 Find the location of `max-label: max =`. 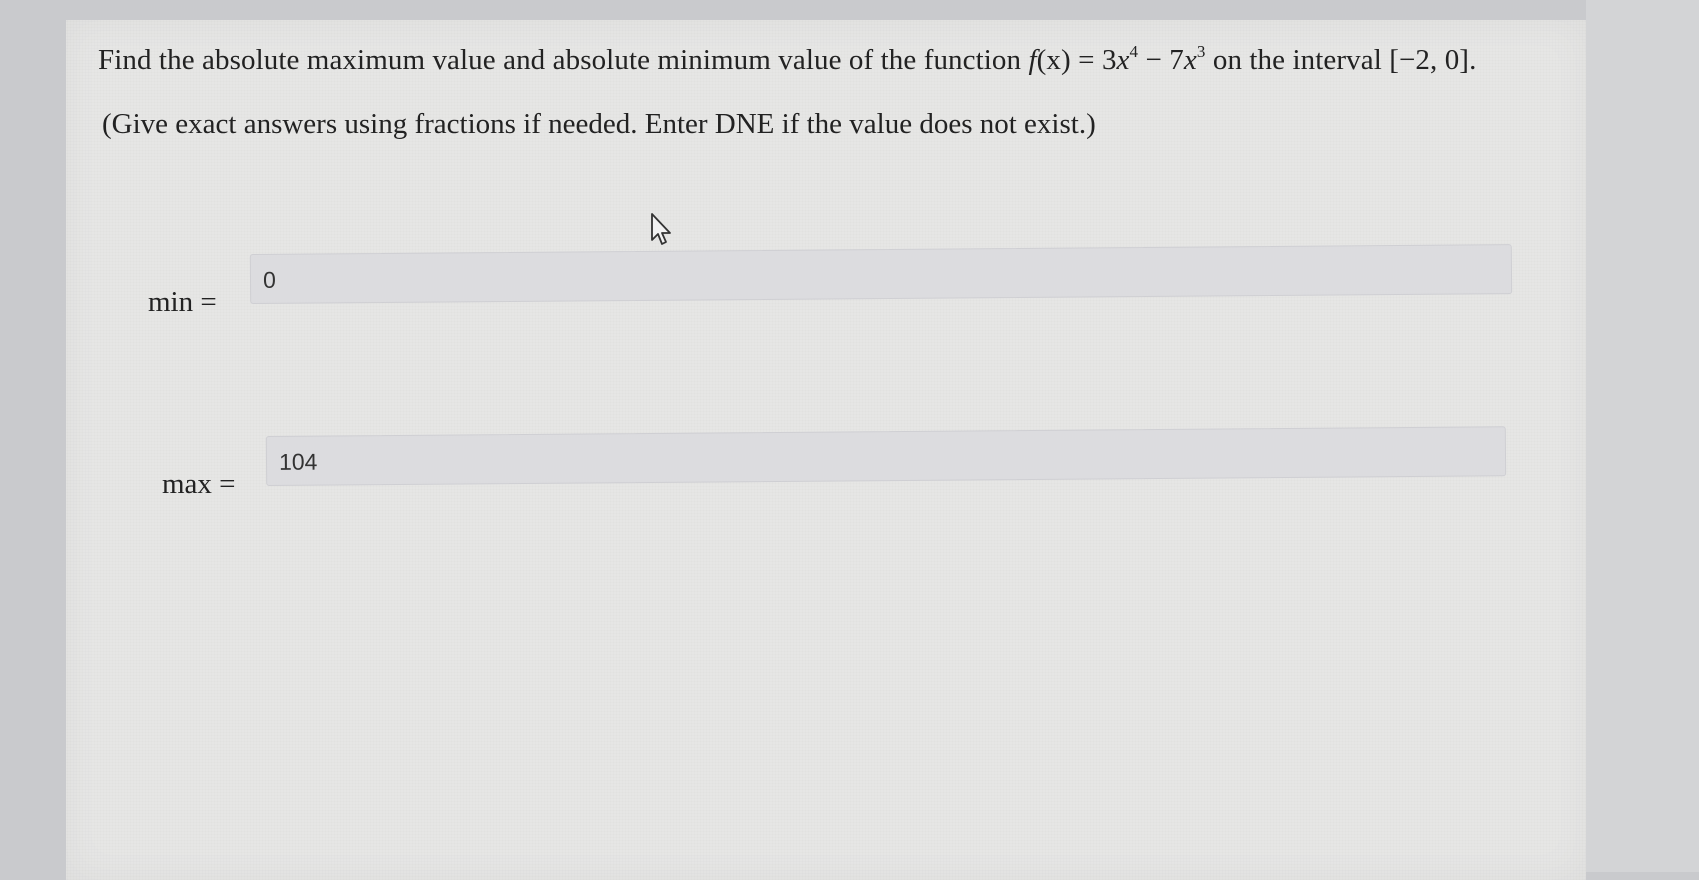

max-label: max = is located at coordinates (199, 484).